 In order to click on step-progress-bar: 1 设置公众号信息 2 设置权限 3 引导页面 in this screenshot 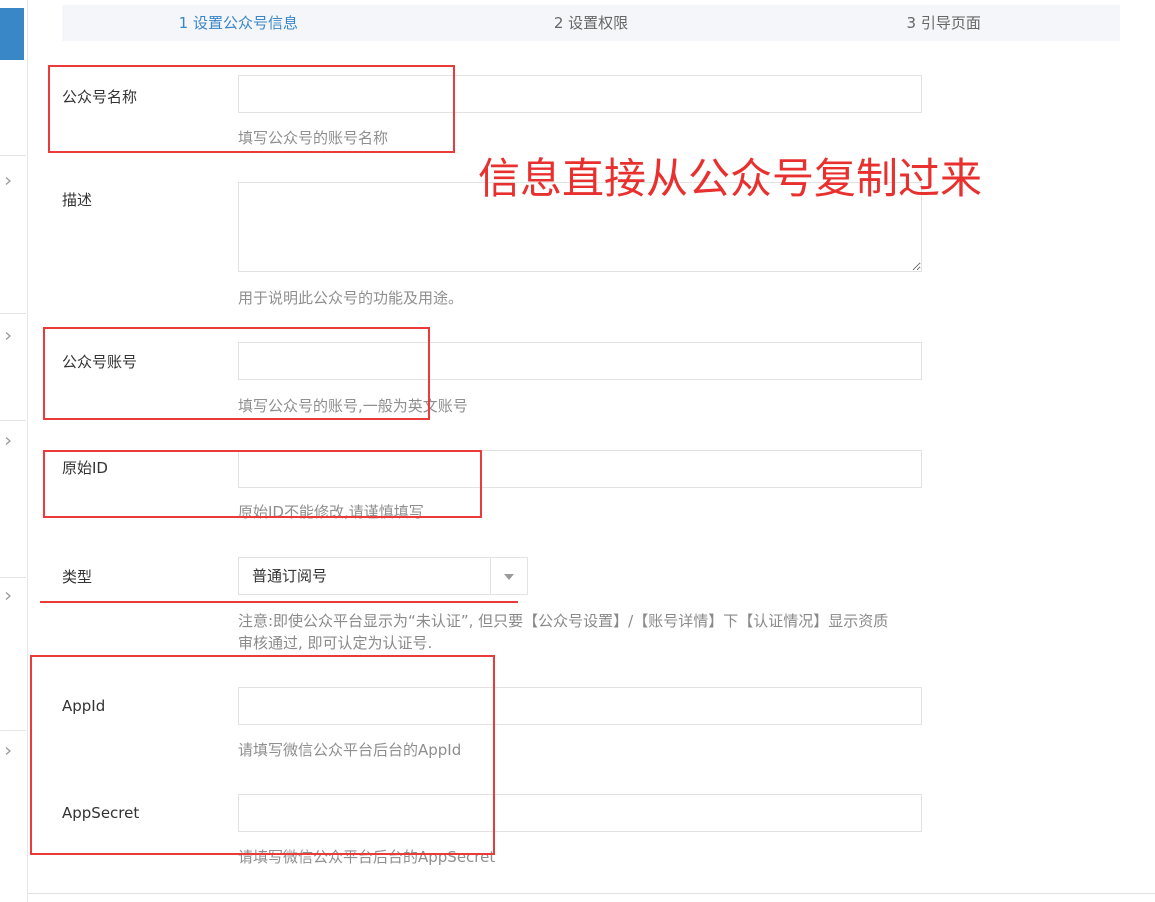, I will do `click(591, 23)`.